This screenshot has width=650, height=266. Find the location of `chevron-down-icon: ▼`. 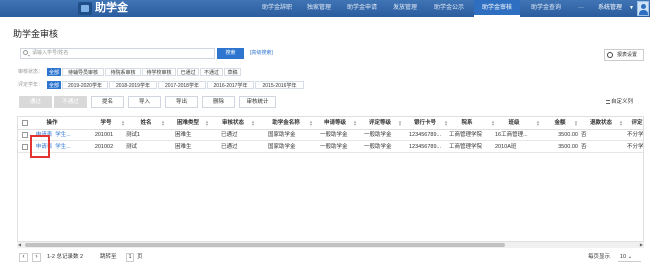

chevron-down-icon: ▼ is located at coordinates (631, 8).